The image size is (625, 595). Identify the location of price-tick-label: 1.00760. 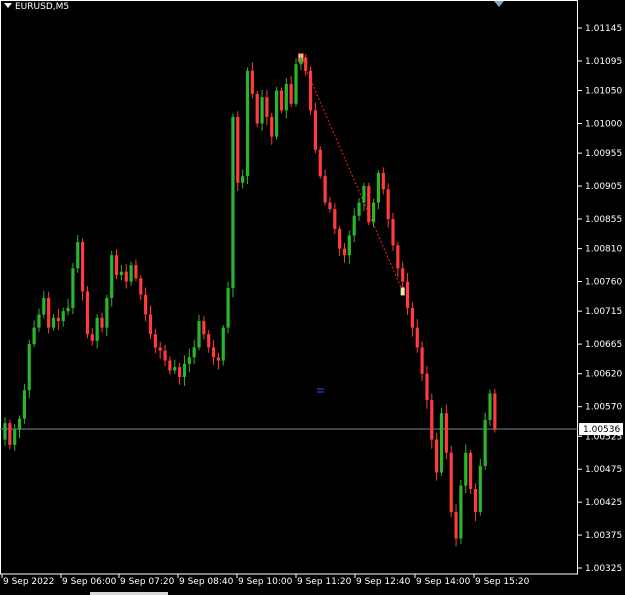
(603, 283).